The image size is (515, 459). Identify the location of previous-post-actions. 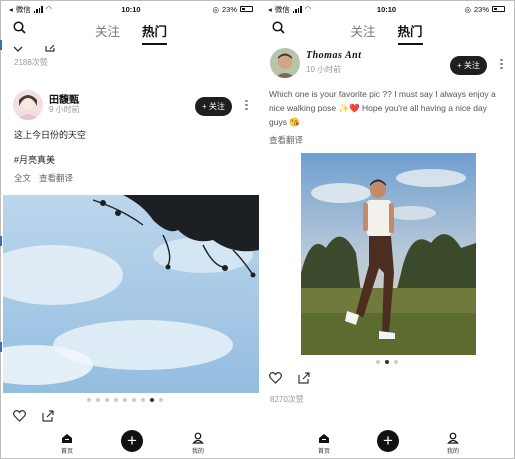
(34, 48).